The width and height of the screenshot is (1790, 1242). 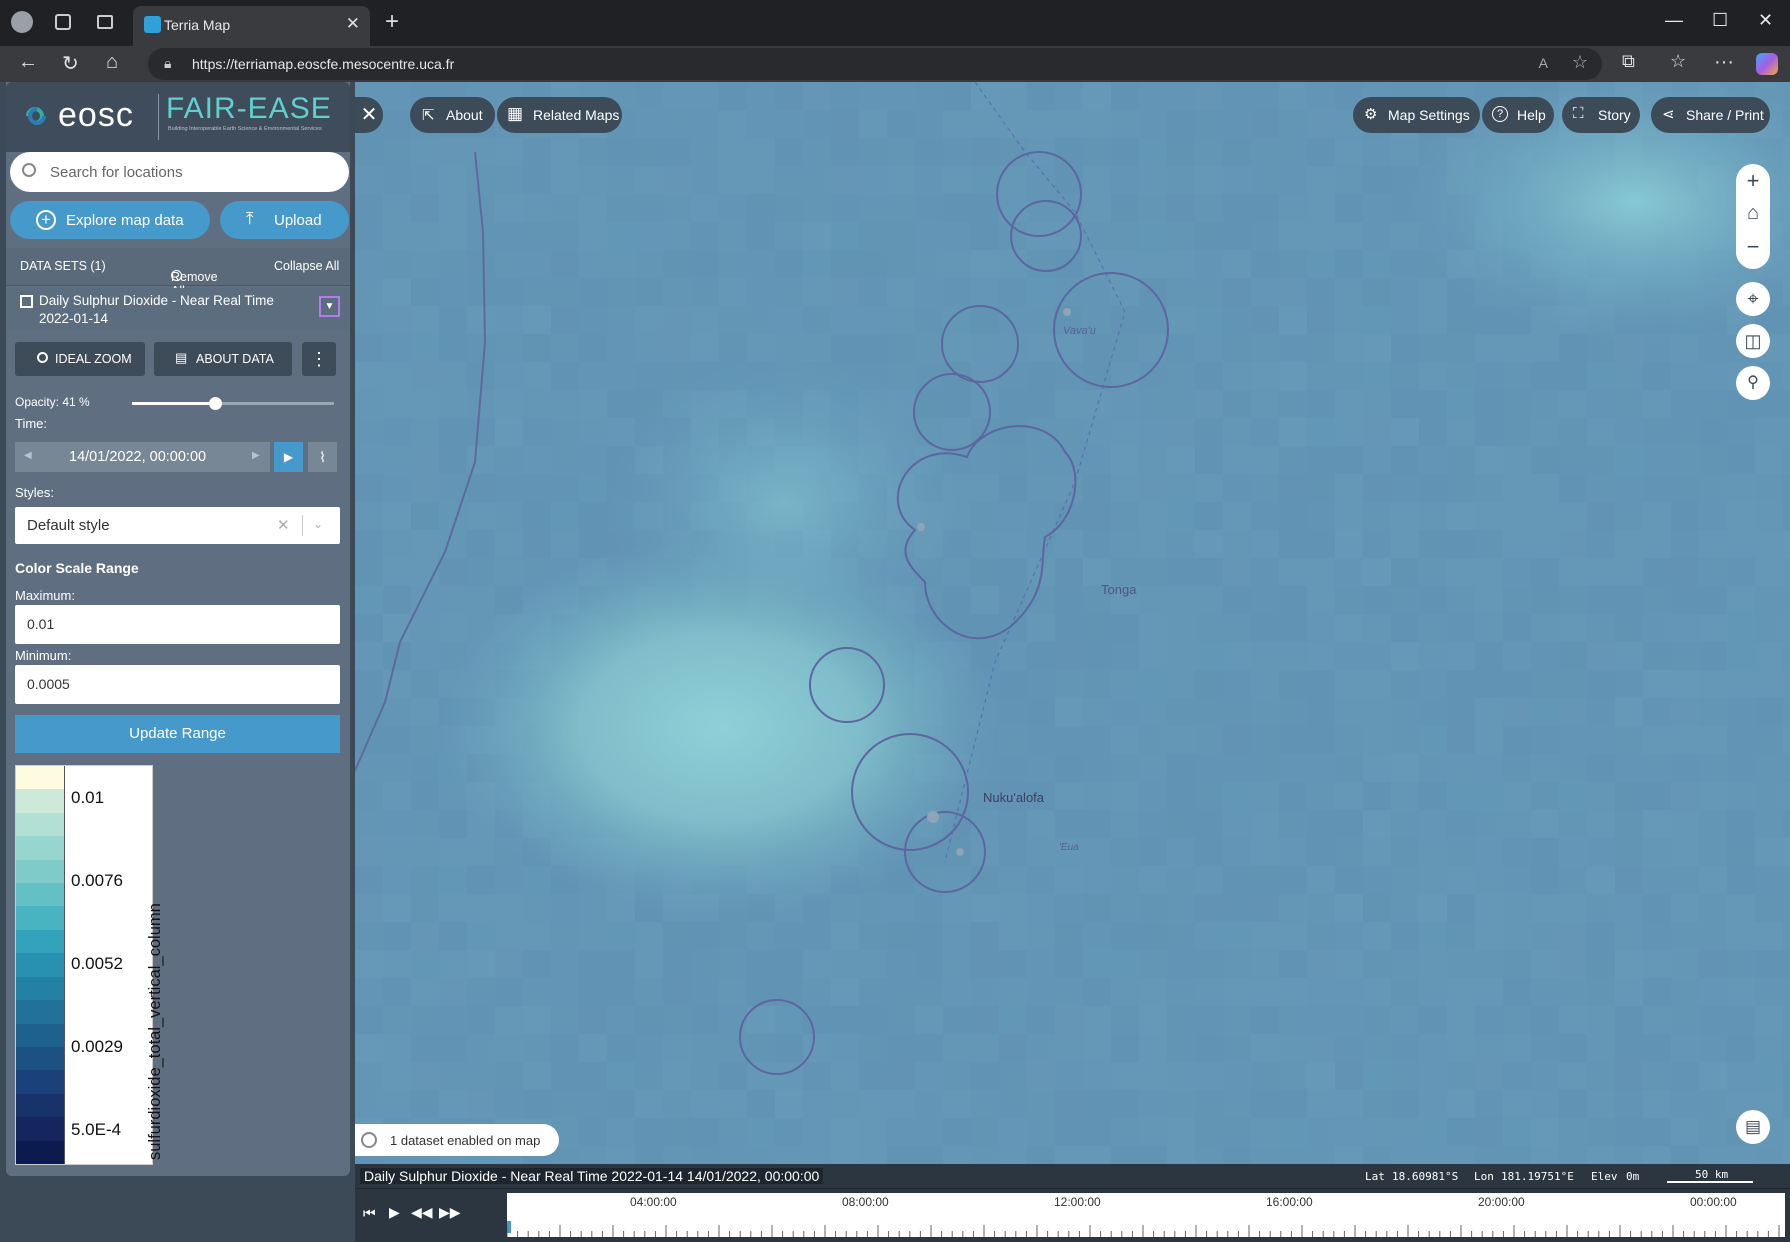 I want to click on scale-bar, so click(x=1710, y=1182).